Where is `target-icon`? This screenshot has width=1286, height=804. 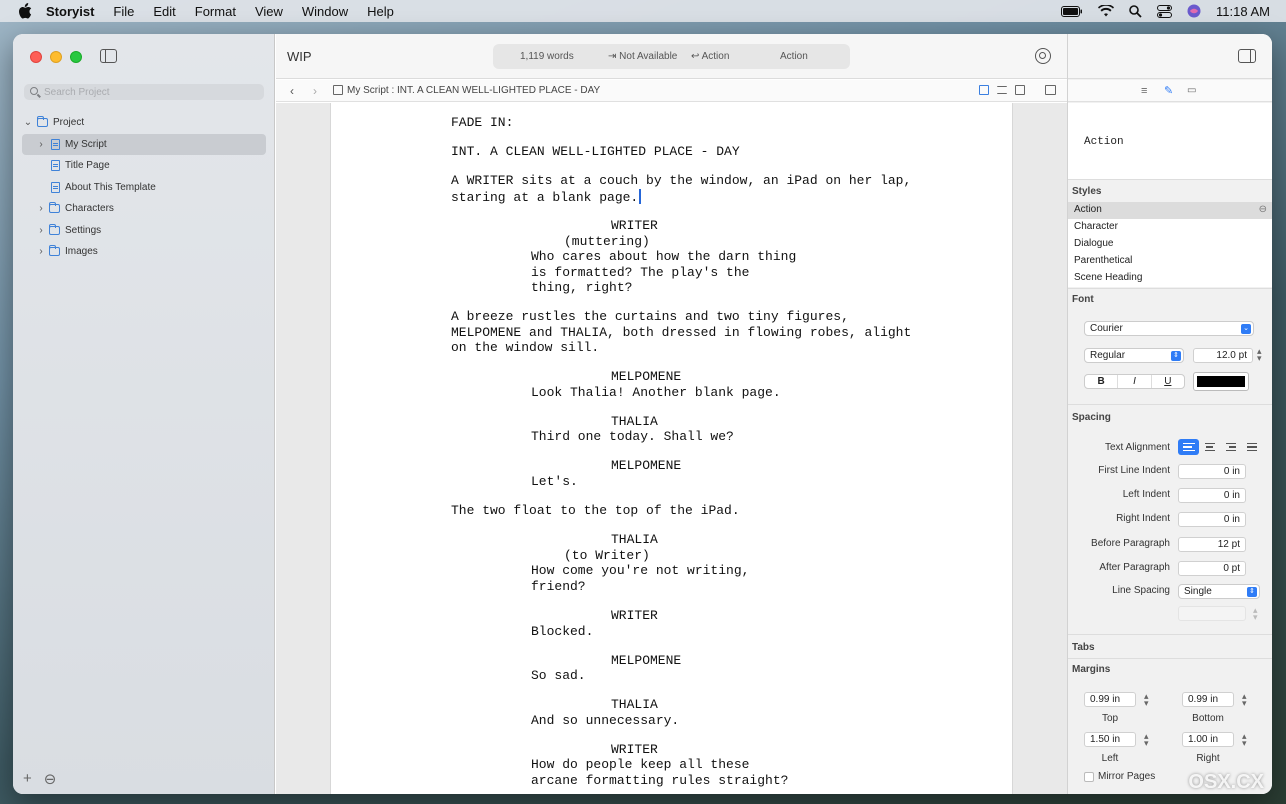 target-icon is located at coordinates (1043, 56).